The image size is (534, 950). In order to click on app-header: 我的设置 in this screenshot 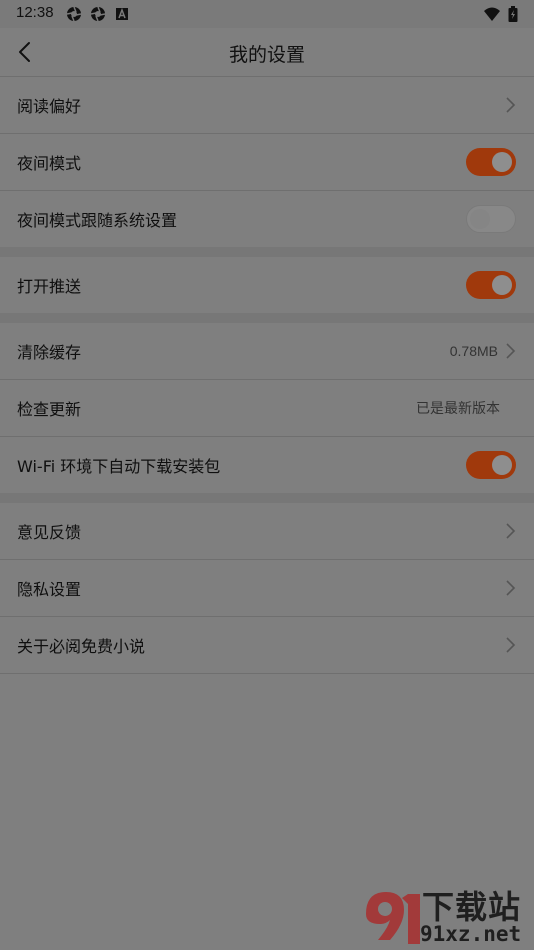, I will do `click(267, 52)`.